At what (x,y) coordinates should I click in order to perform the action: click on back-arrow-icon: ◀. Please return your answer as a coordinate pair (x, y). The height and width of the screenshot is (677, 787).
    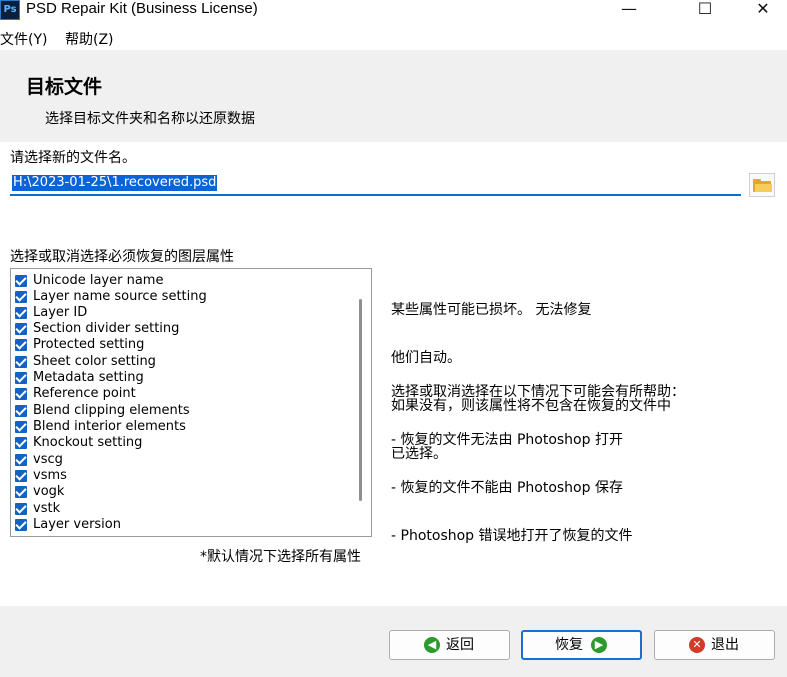
    Looking at the image, I should click on (432, 645).